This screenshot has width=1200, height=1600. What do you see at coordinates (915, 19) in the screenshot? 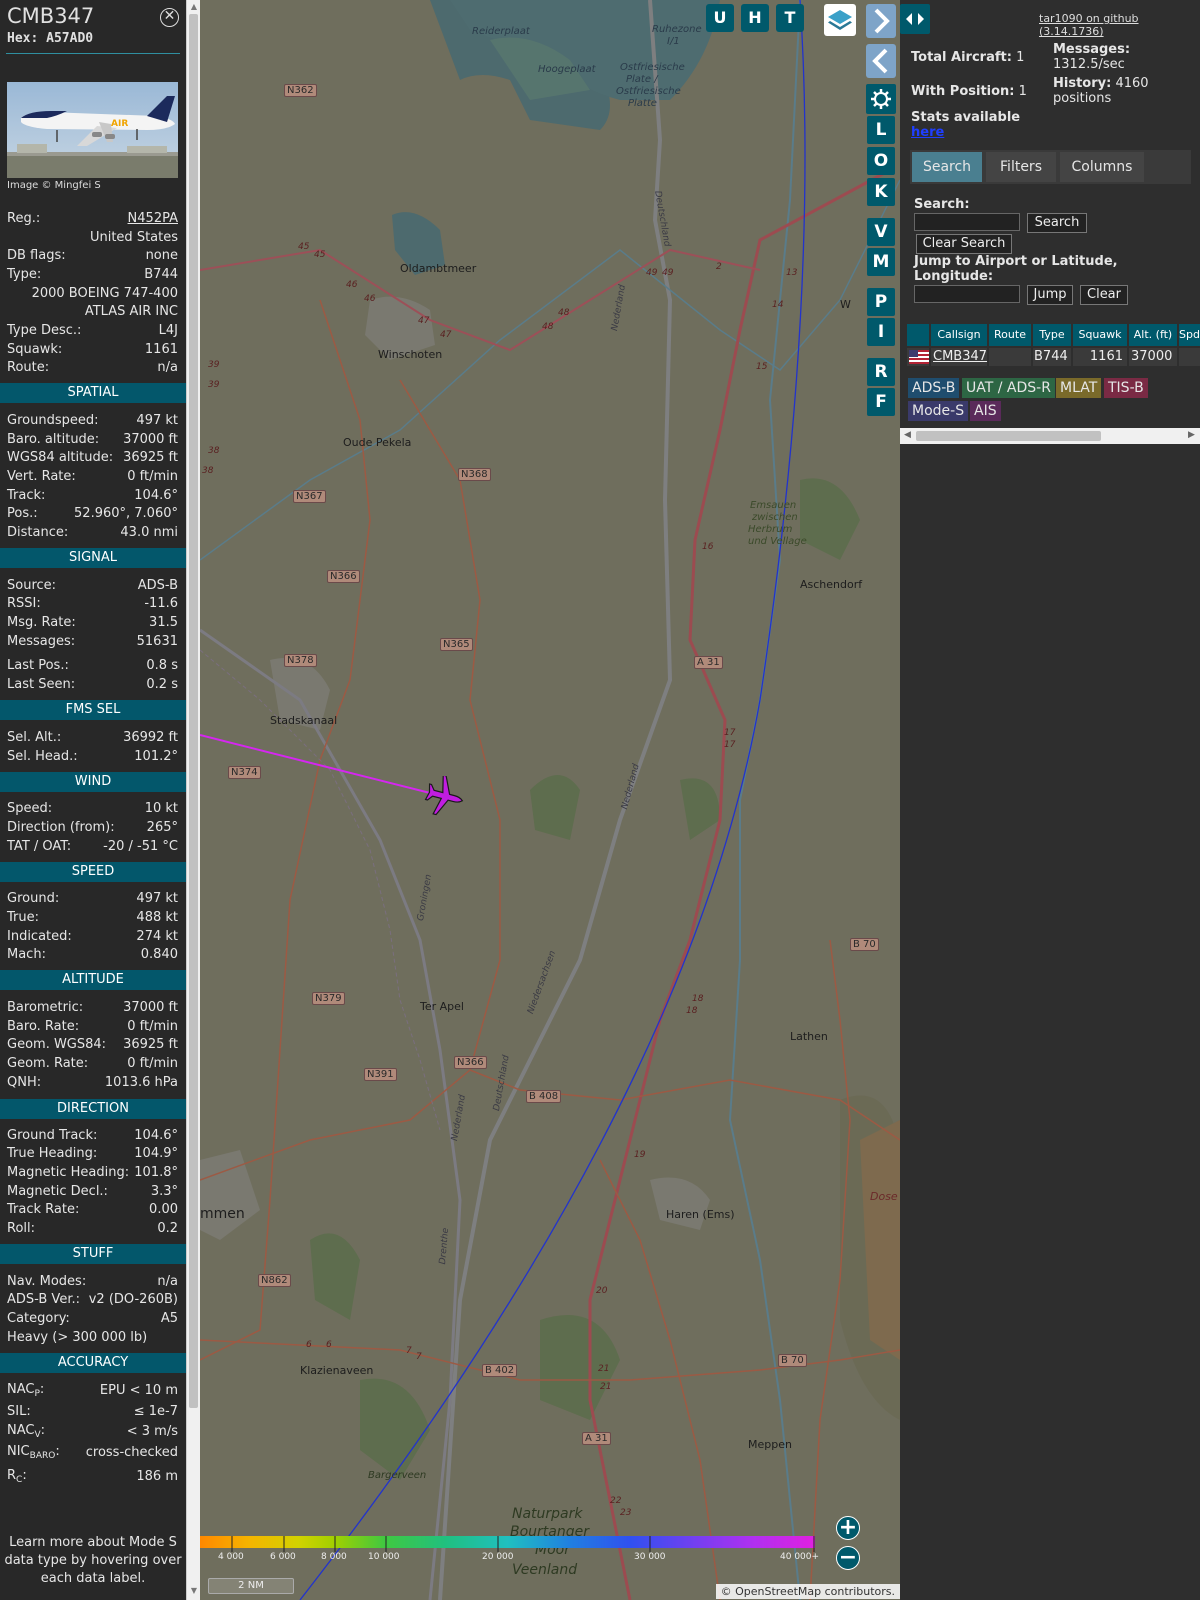
I see `toggle-sidebar-button` at bounding box center [915, 19].